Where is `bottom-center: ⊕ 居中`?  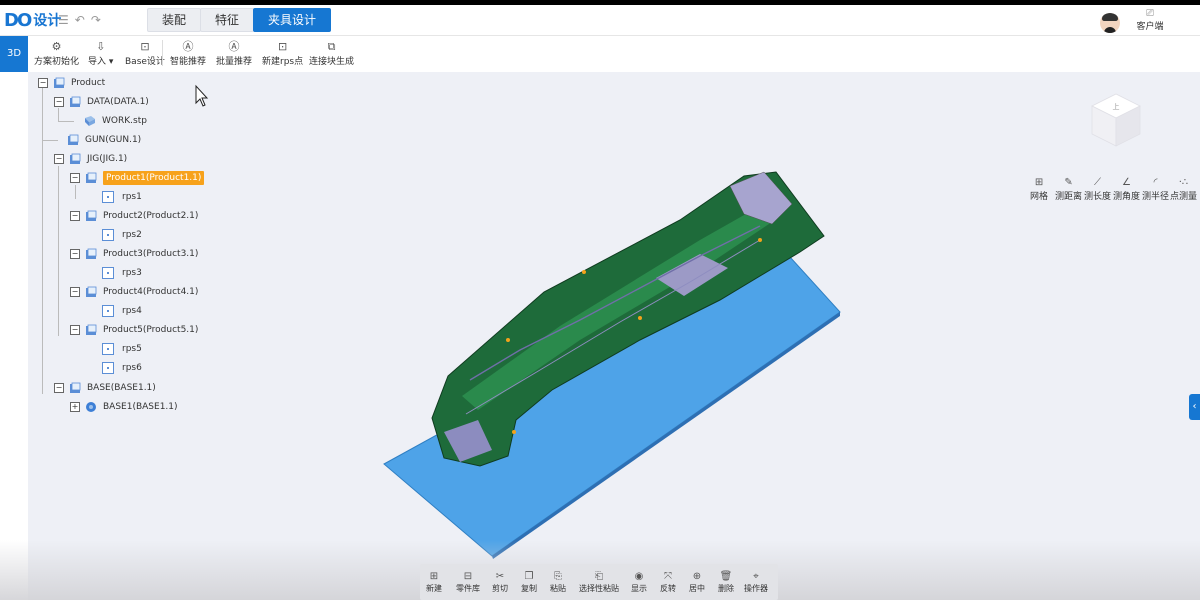 bottom-center: ⊕ 居中 is located at coordinates (697, 582).